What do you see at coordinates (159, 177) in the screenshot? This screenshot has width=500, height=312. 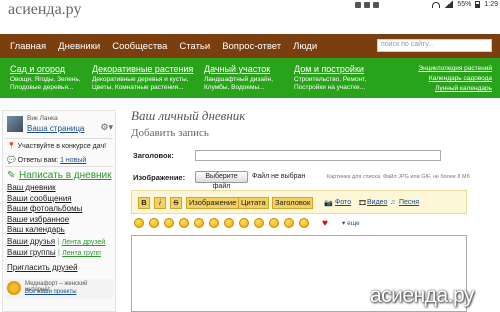 I see `image-label: Изображение:` at bounding box center [159, 177].